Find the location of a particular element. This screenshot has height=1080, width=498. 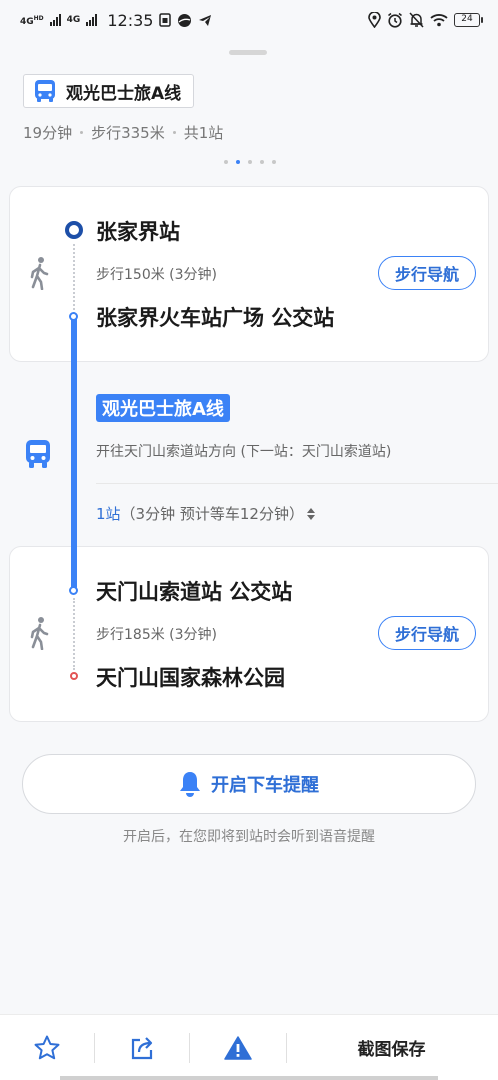

route-stop-count: 共1站 is located at coordinates (203, 133).